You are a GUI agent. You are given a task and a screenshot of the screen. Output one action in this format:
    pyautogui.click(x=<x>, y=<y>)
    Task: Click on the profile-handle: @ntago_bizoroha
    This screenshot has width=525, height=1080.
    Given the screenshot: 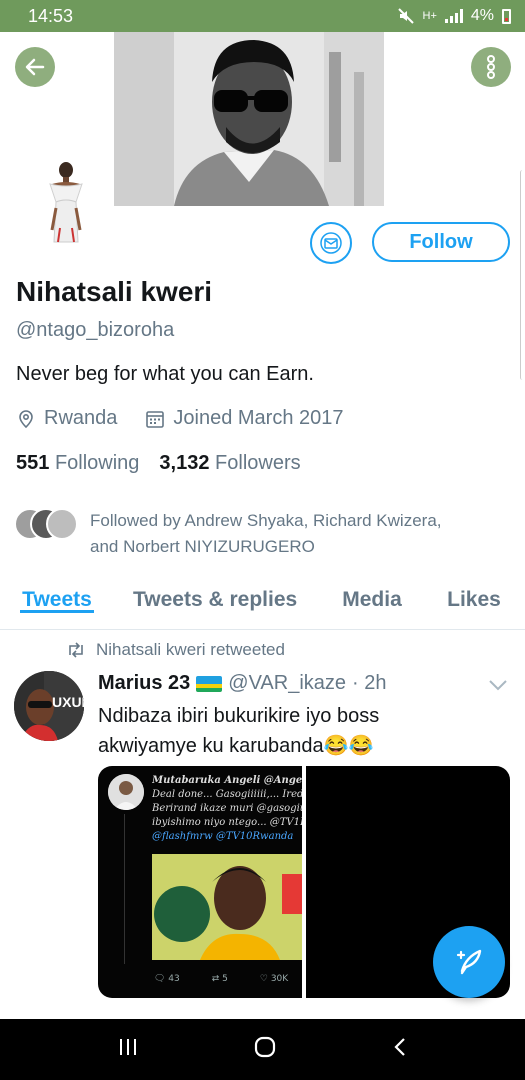 What is the action you would take?
    pyautogui.click(x=95, y=330)
    